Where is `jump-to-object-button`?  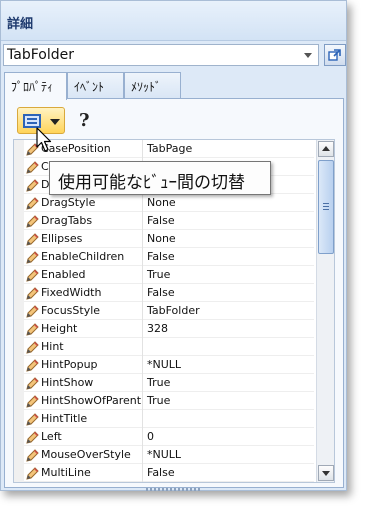
jump-to-object-button is located at coordinates (335, 55).